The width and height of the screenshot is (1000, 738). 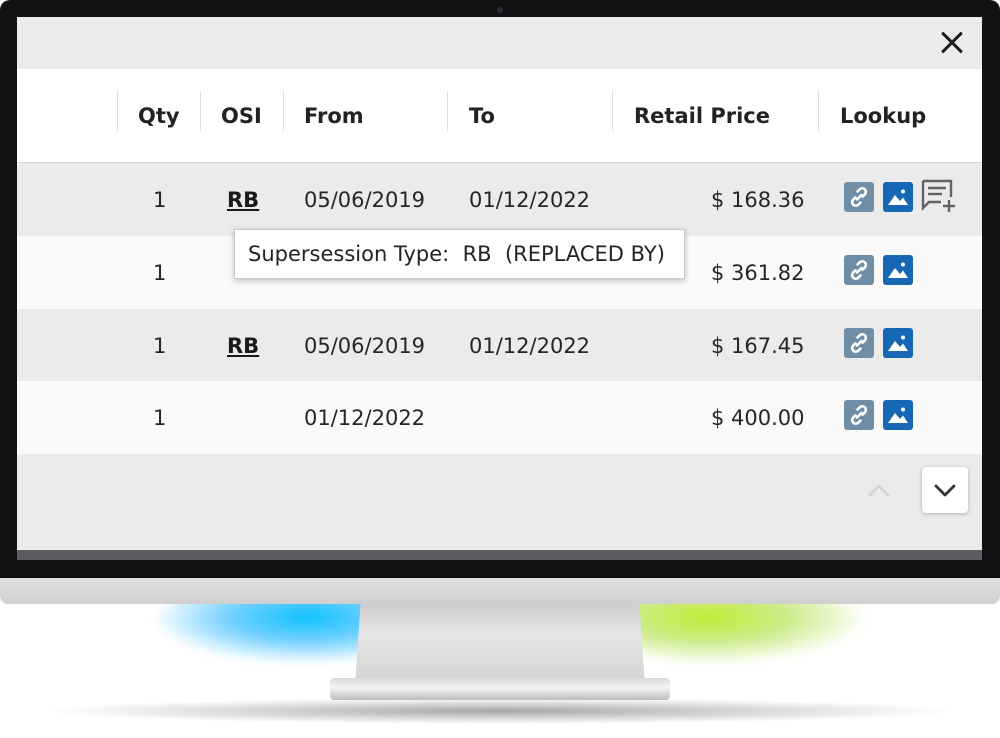 I want to click on monitor-chin, so click(x=500, y=590).